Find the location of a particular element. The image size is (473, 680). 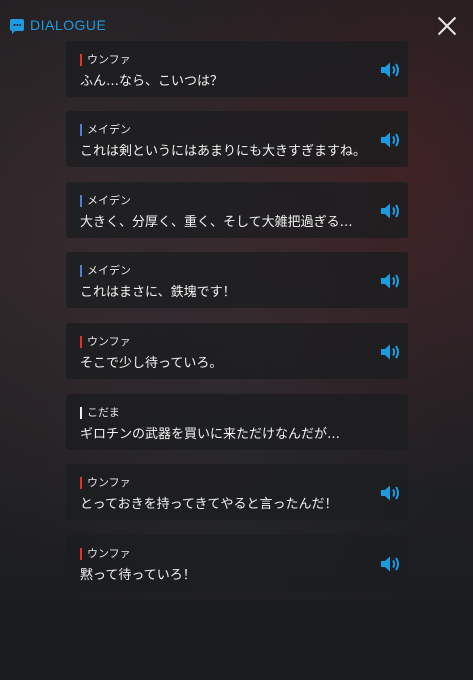

speaker-label: こだま is located at coordinates (103, 412).